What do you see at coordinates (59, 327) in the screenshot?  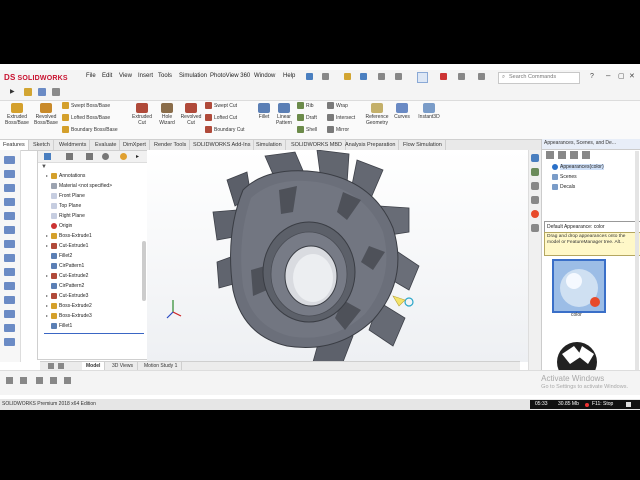 I see `tree-item-fillet1: Fillet1` at bounding box center [59, 327].